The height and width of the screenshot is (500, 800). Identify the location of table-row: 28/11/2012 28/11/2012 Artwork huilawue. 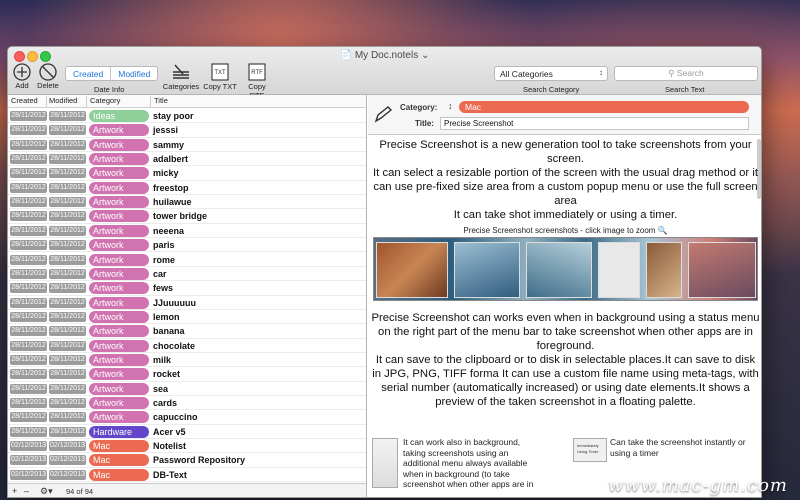
(187, 202).